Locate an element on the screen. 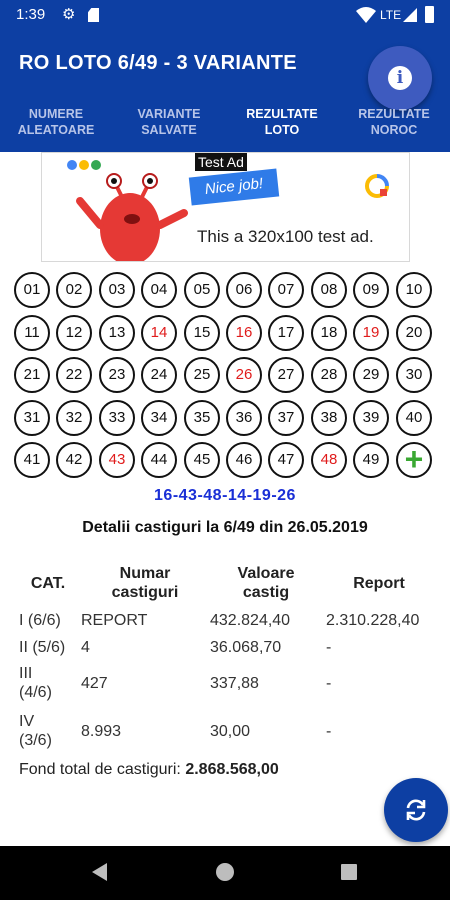 This screenshot has width=450, height=900. number-ball: 06 is located at coordinates (244, 290).